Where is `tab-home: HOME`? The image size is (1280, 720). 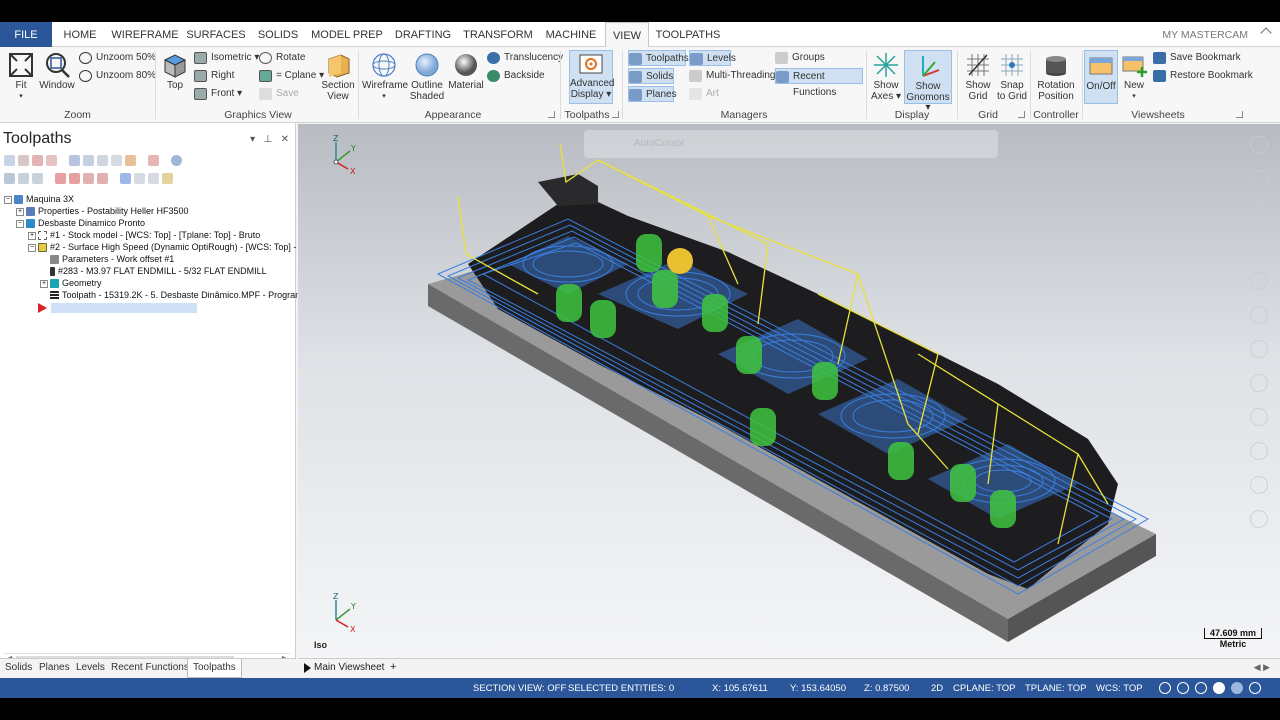
tab-home: HOME is located at coordinates (80, 34).